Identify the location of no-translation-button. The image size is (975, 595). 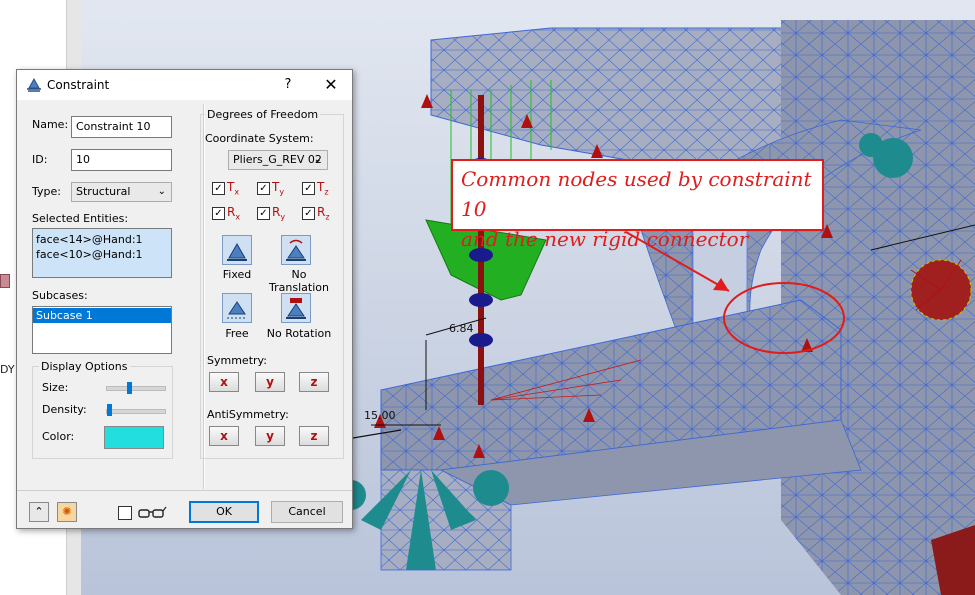
(296, 250).